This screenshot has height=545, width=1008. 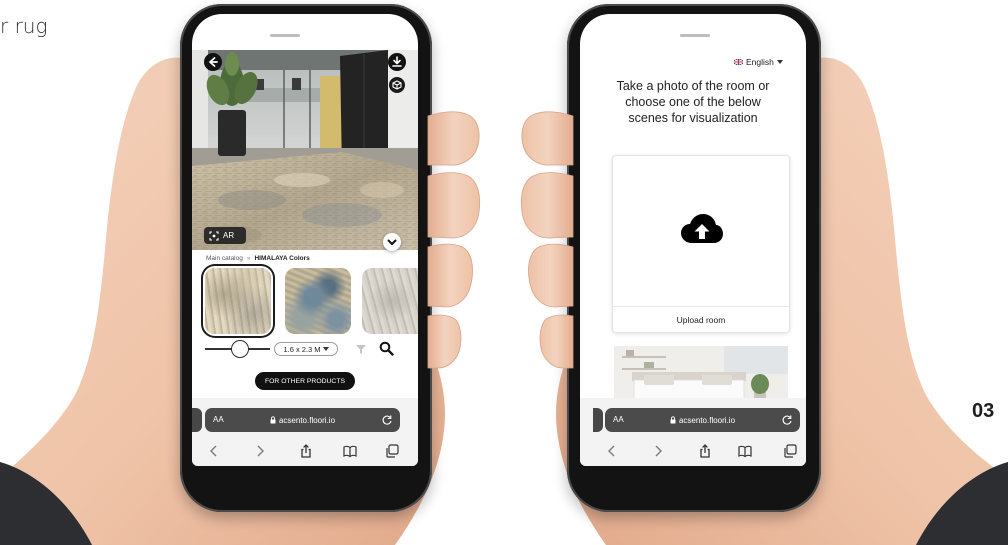 What do you see at coordinates (224, 258) in the screenshot?
I see `breadcrumb-root: Main catalog` at bounding box center [224, 258].